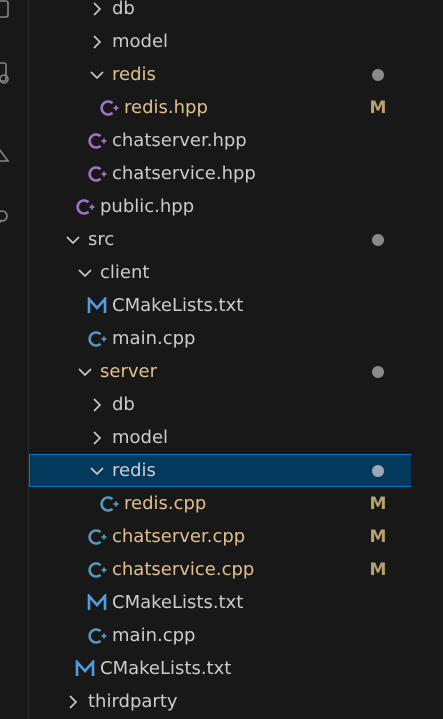  I want to click on tree-item-label: redis.hpp, so click(166, 107).